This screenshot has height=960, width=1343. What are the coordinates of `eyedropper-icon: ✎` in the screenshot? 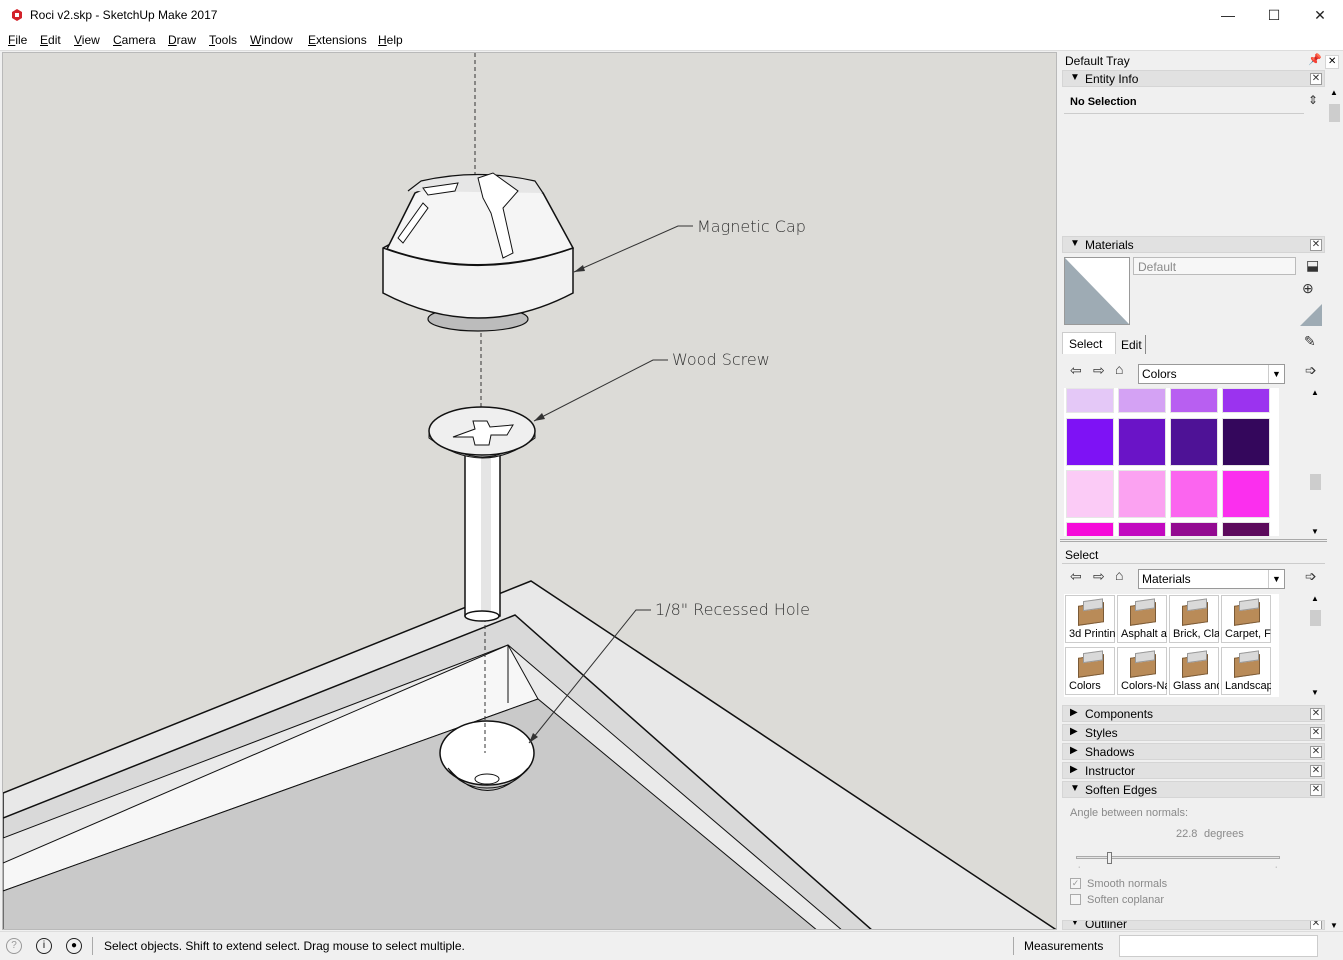 It's located at (1310, 341).